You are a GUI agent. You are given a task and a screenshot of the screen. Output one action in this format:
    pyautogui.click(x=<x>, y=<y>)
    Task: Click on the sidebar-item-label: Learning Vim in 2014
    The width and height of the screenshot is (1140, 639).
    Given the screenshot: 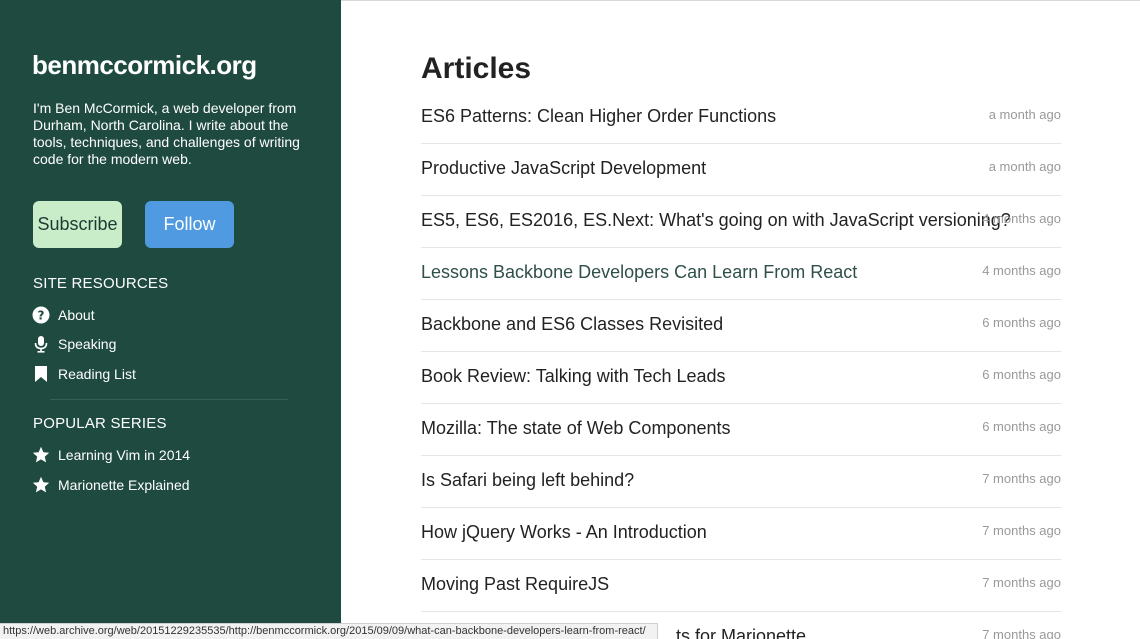 What is the action you would take?
    pyautogui.click(x=124, y=455)
    